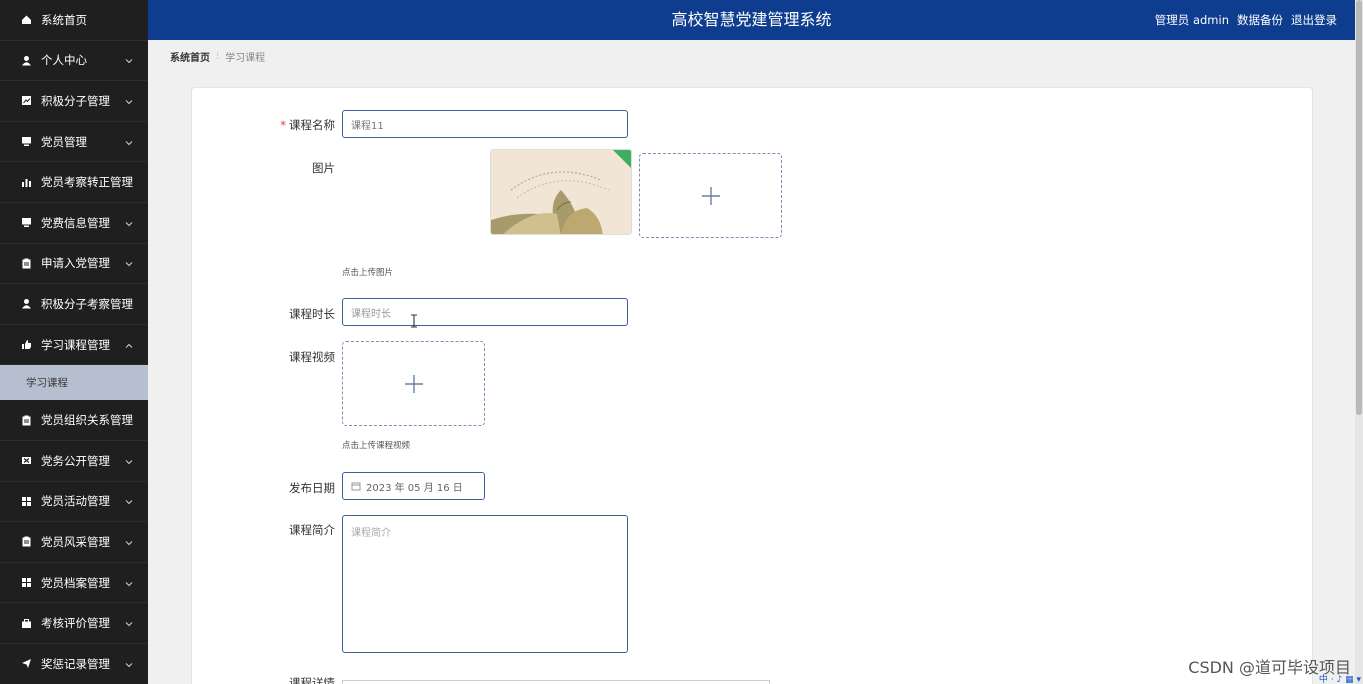 Image resolution: width=1363 pixels, height=684 pixels. I want to click on sidebar-item-2: 积极分子管理, so click(74, 101).